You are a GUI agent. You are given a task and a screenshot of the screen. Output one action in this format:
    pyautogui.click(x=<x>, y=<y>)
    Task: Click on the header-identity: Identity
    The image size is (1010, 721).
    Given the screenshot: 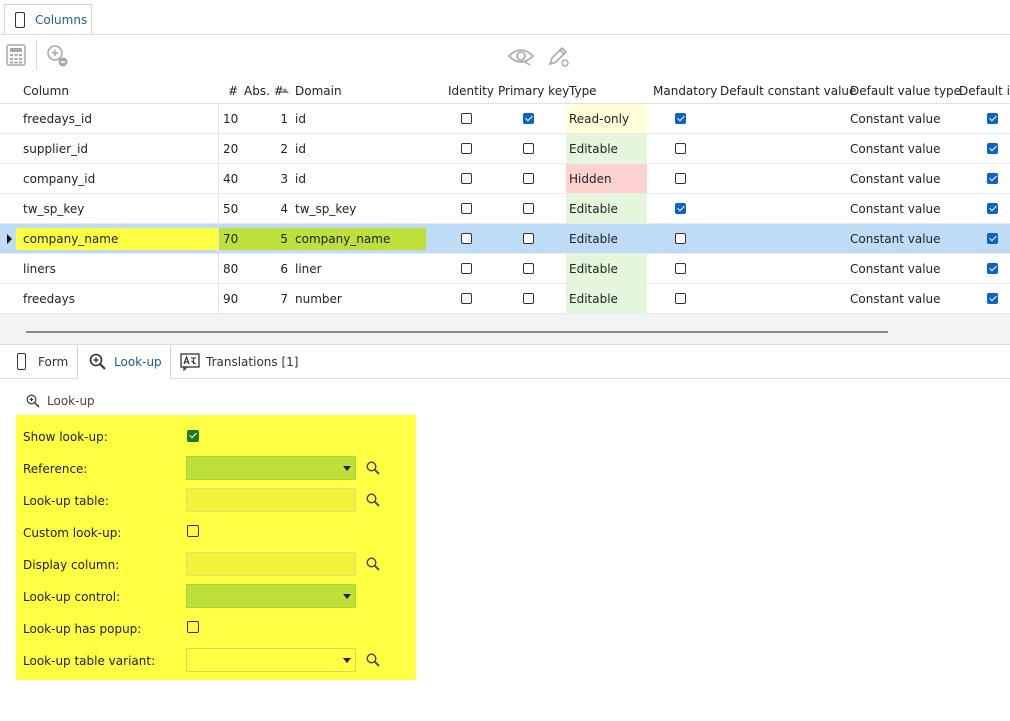 What is the action you would take?
    pyautogui.click(x=471, y=91)
    